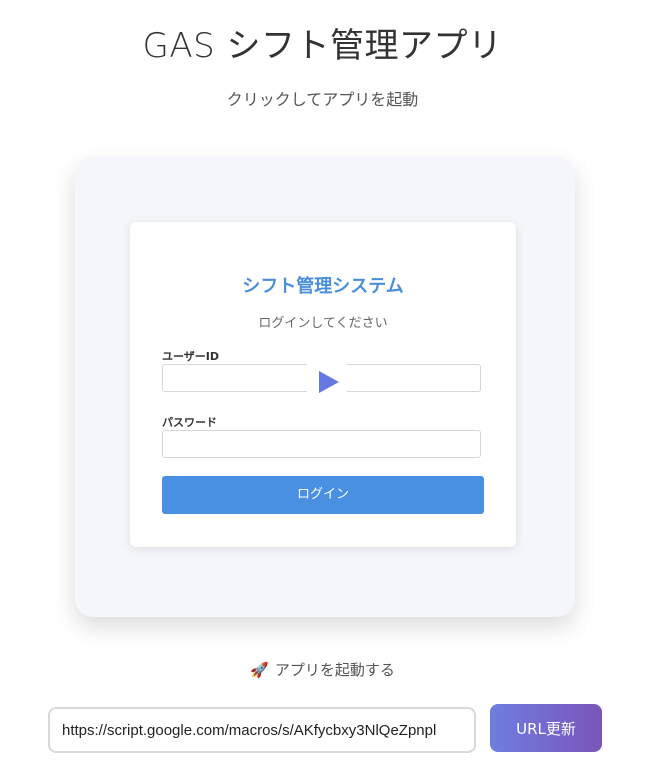 Image resolution: width=645 pixels, height=779 pixels. Describe the element at coordinates (322, 46) in the screenshot. I see `page-title: GAS シフト管理アプリ` at that location.